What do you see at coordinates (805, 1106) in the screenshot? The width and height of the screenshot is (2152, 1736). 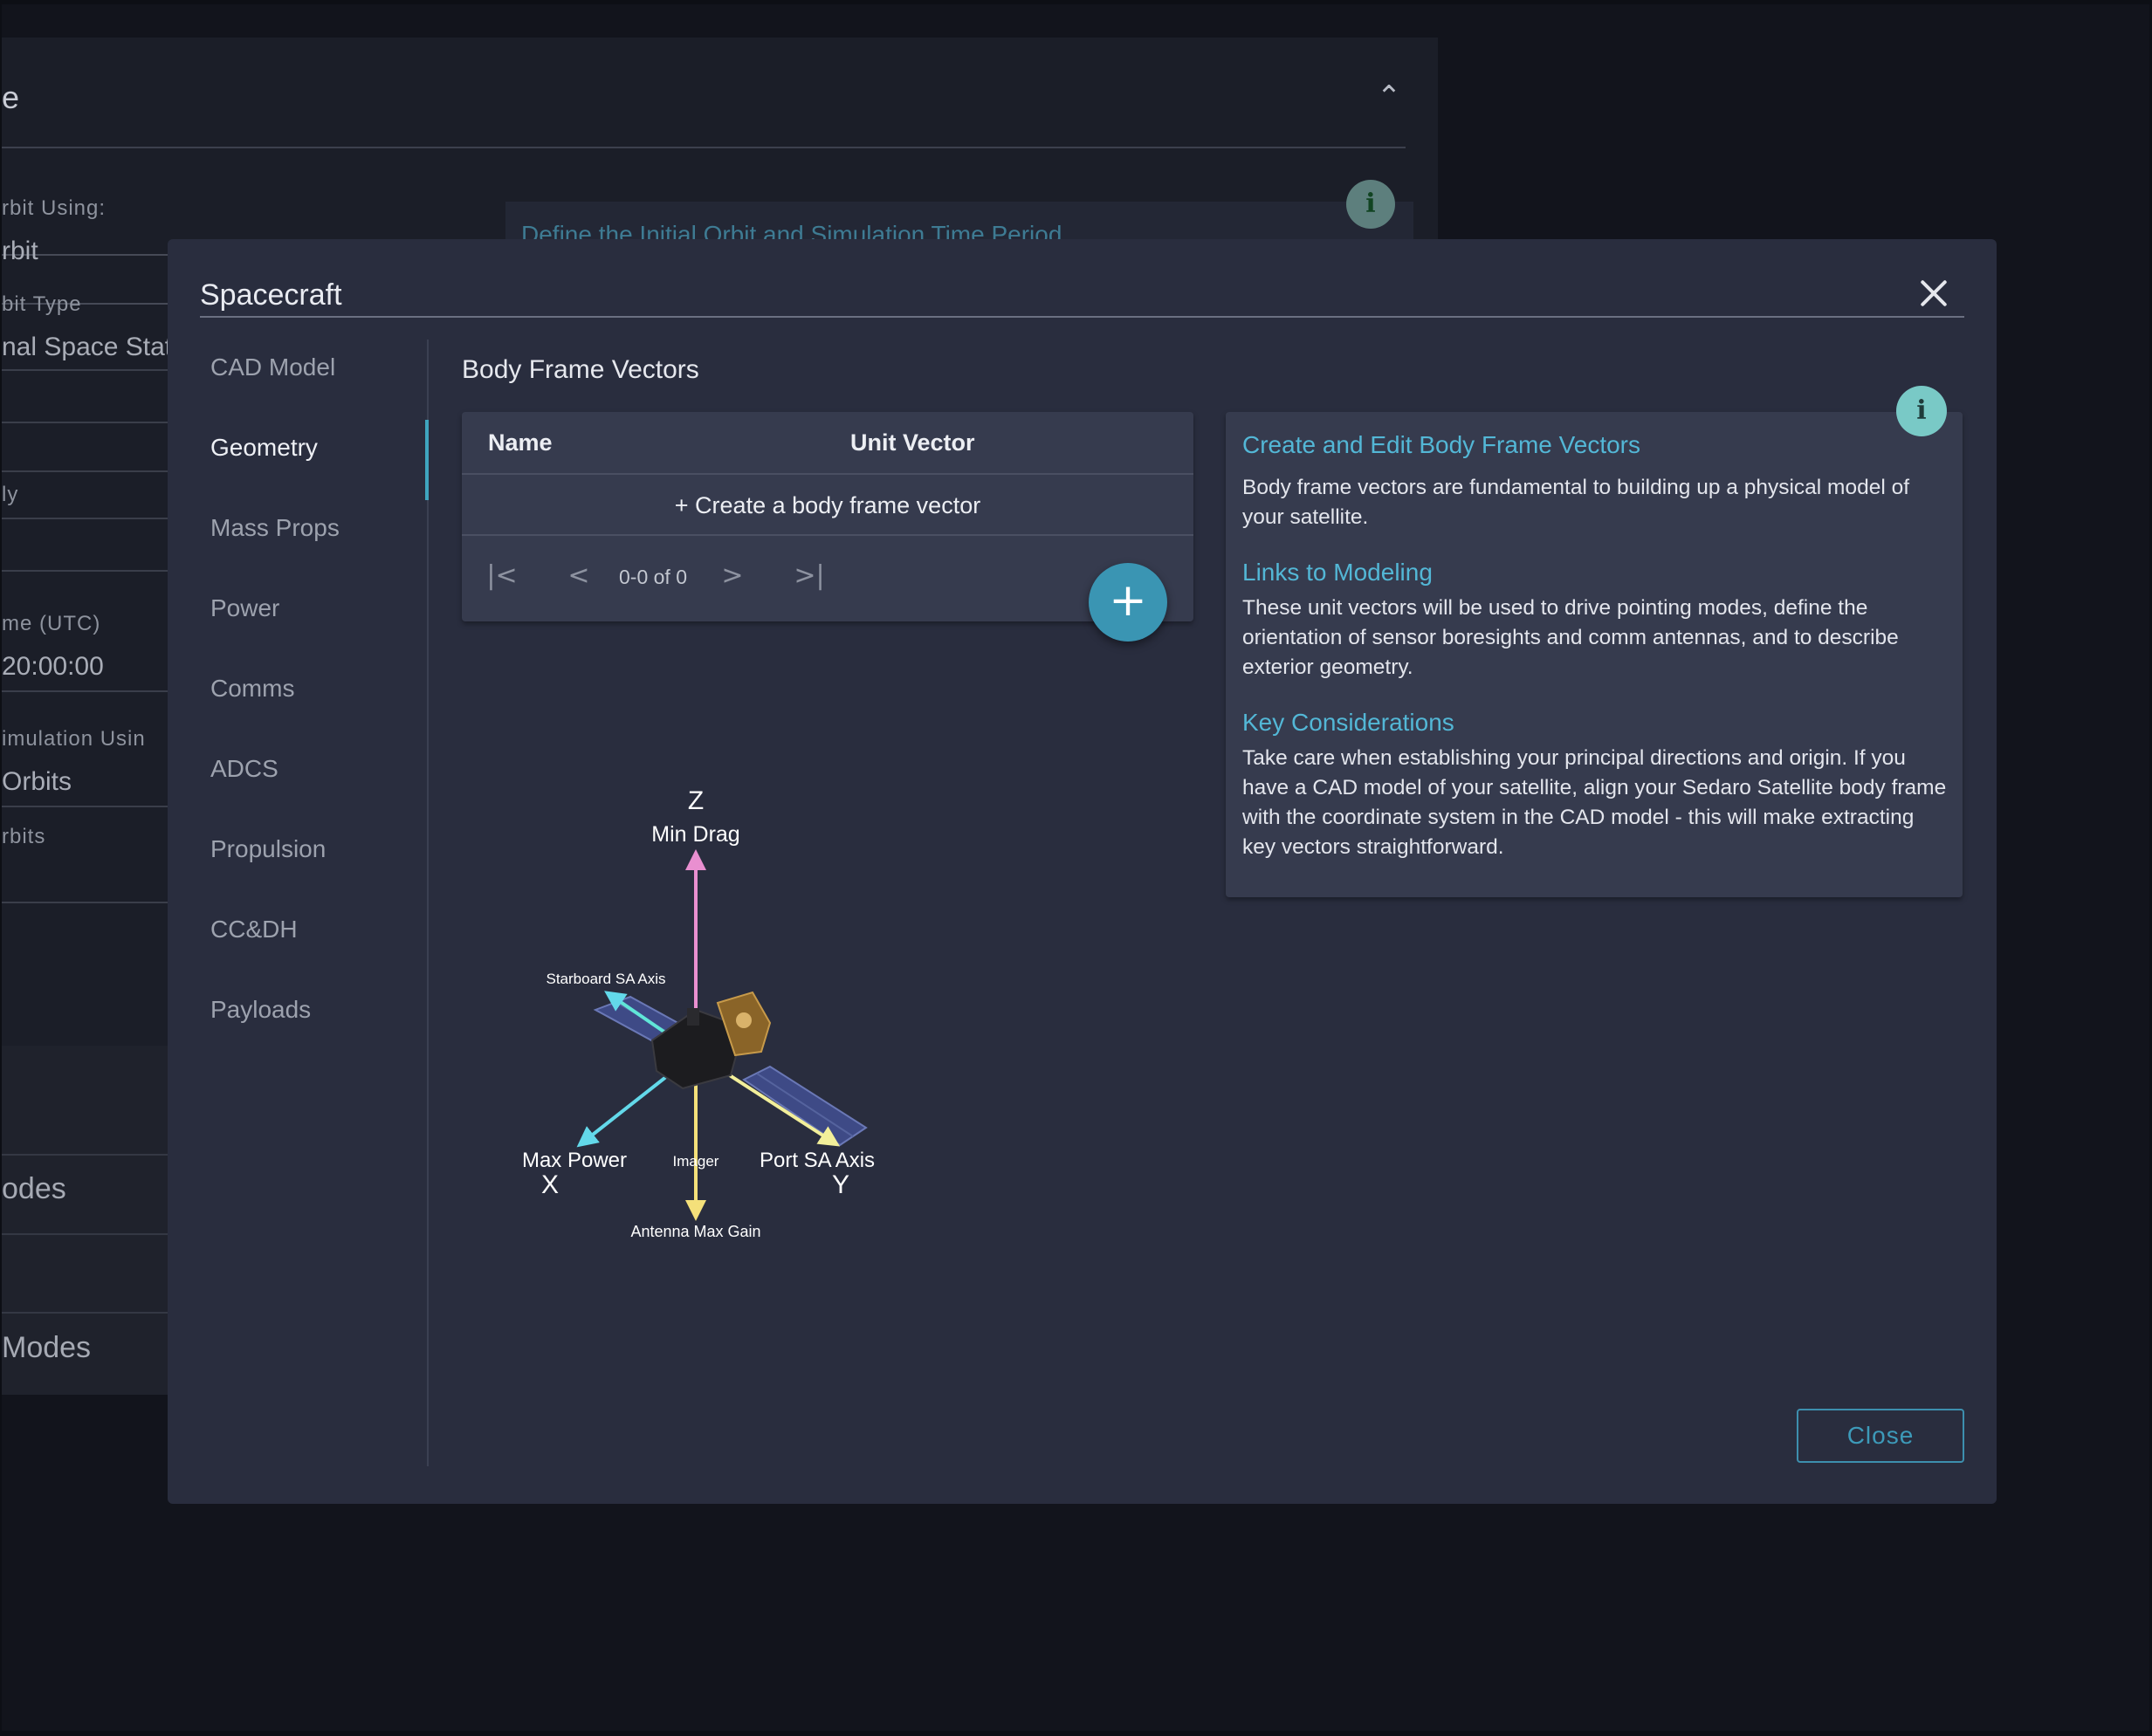 I see `solar-panel` at bounding box center [805, 1106].